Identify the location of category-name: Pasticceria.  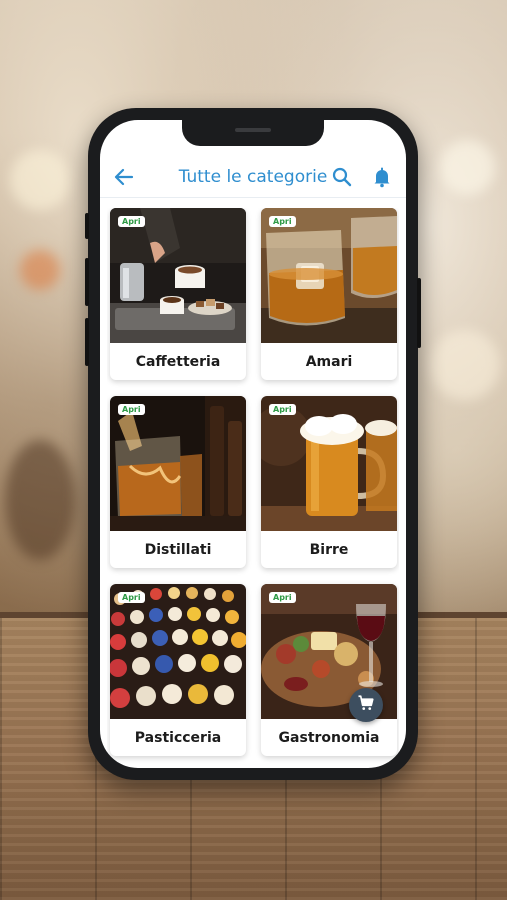
(178, 737).